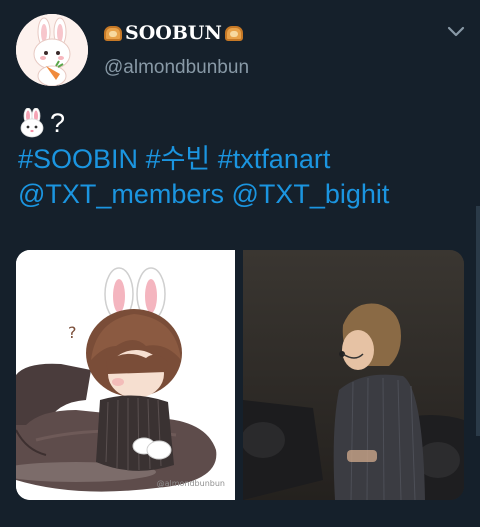 Image resolution: width=480 pixels, height=527 pixels. I want to click on mention-txt-members: @TXT_members, so click(121, 194).